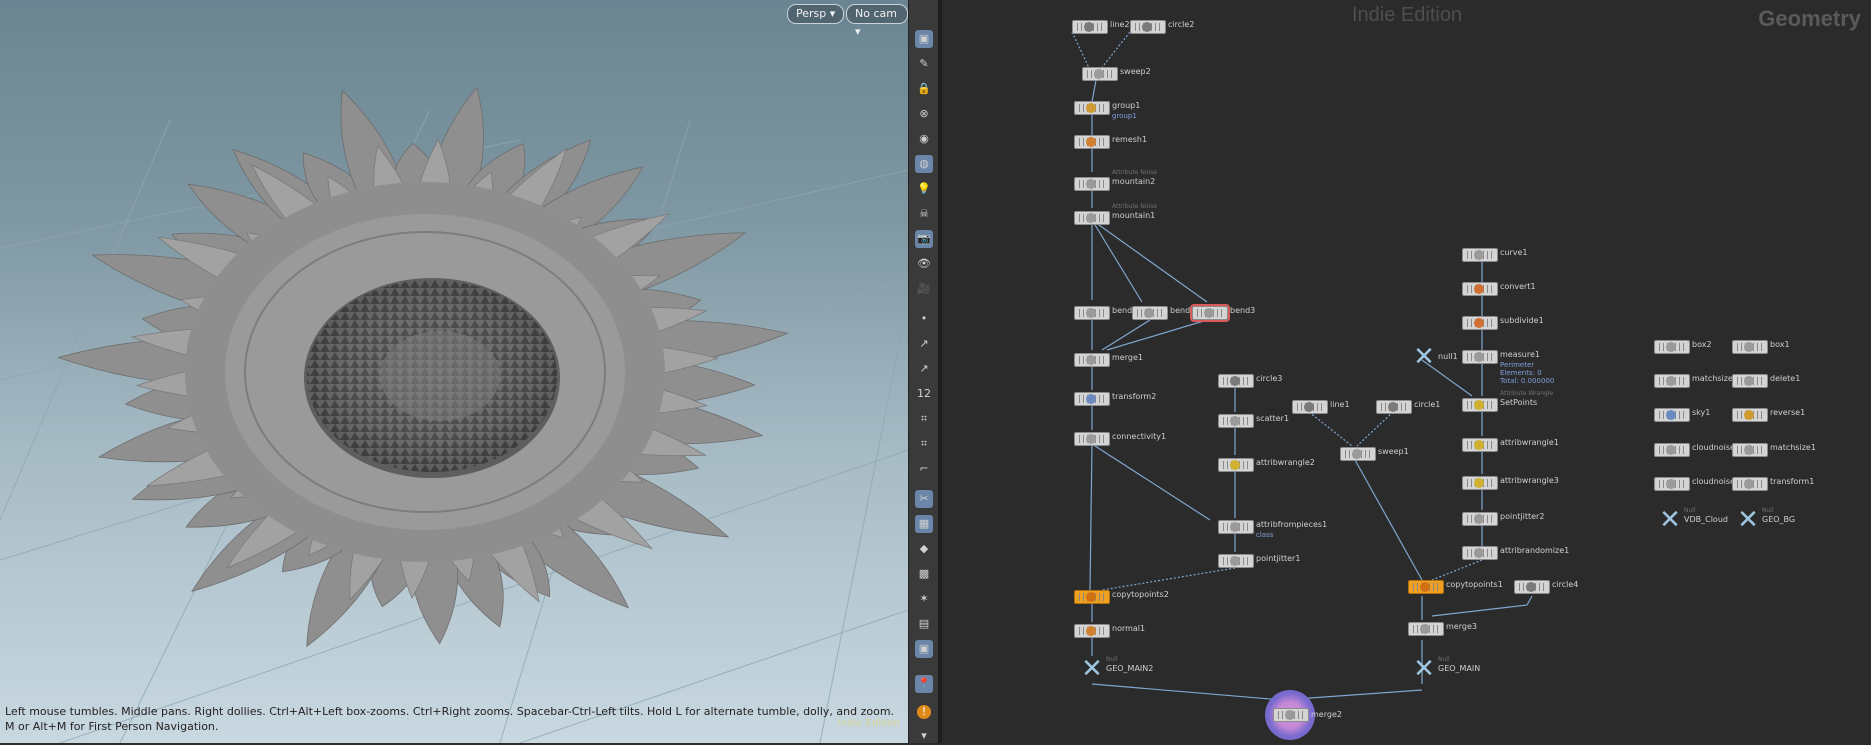  I want to click on shading-icon: ◉, so click(924, 139).